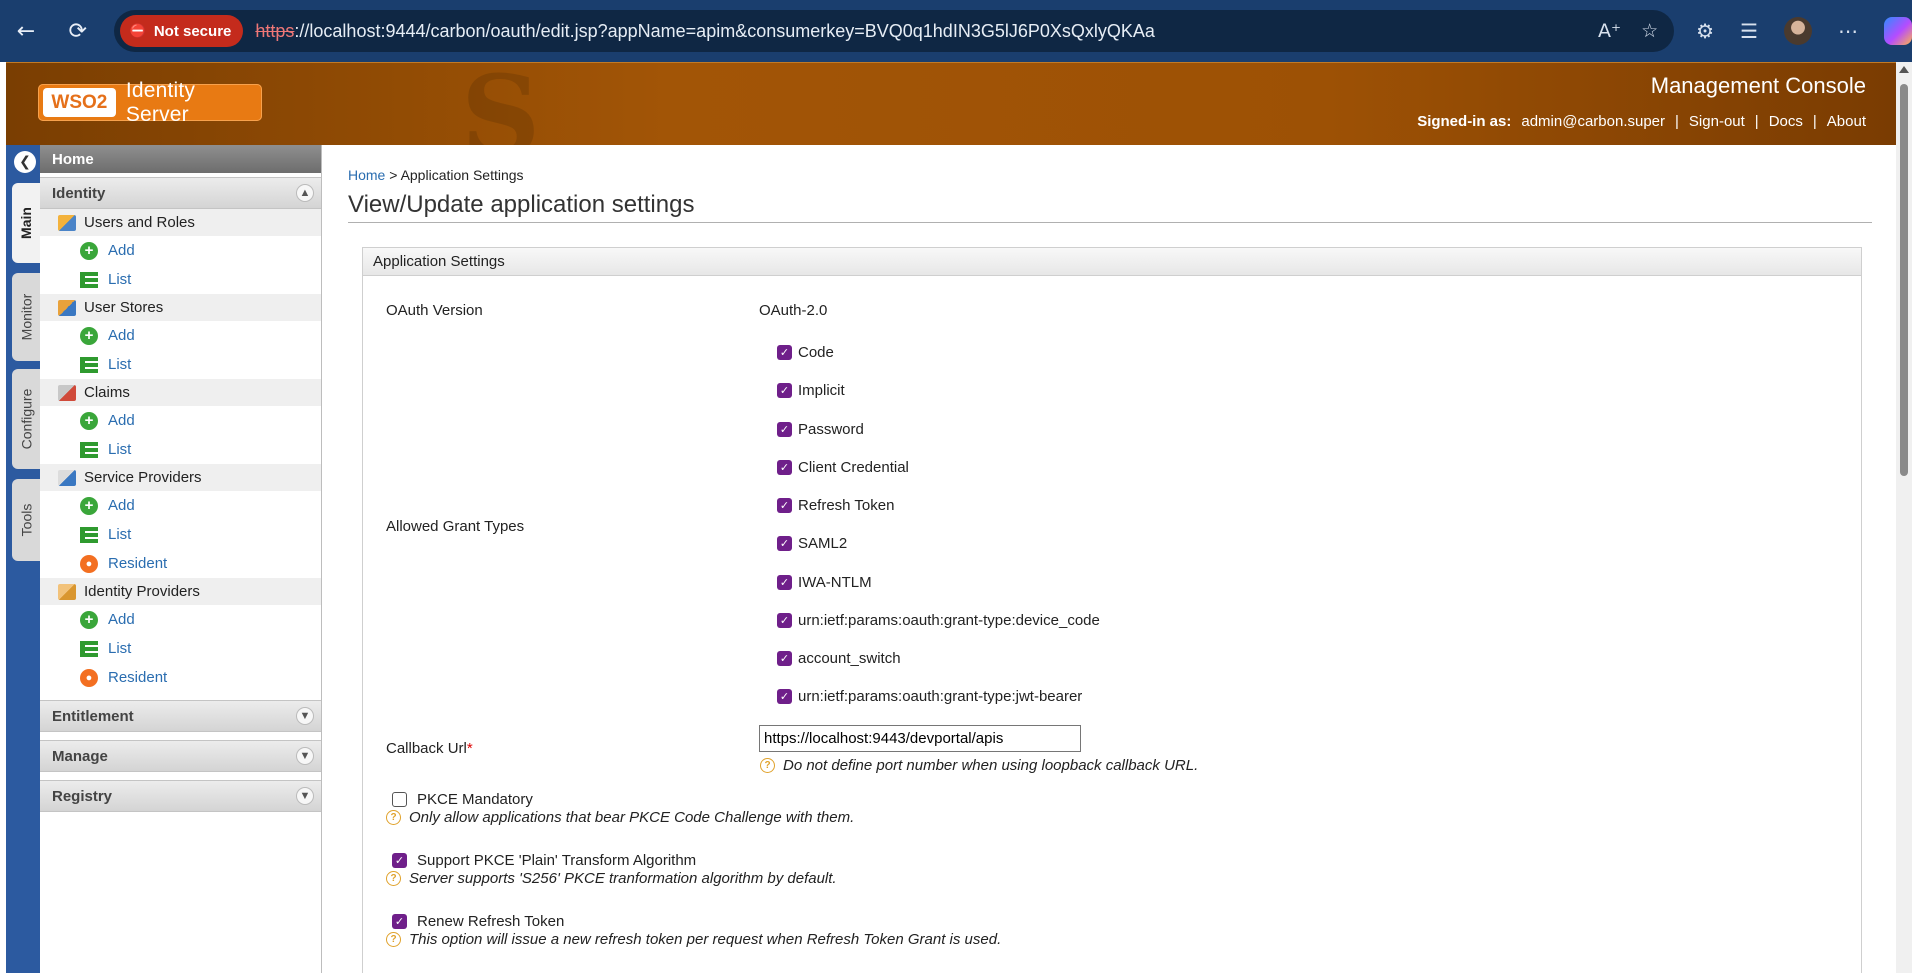 This screenshot has width=1912, height=973. I want to click on signed-in-user: admin@carbon.super, so click(1593, 121).